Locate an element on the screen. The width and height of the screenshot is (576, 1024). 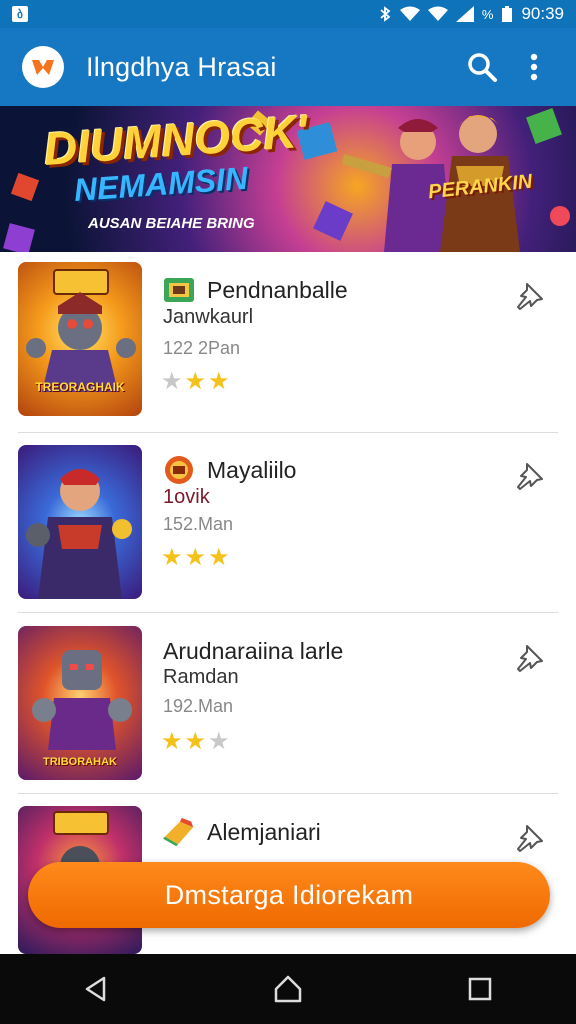
home-icon is located at coordinates (288, 989).